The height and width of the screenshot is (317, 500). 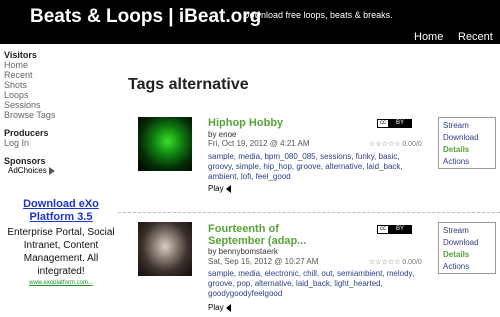 What do you see at coordinates (59, 115) in the screenshot?
I see `sidebar-link-browse-tags: Browse Tags` at bounding box center [59, 115].